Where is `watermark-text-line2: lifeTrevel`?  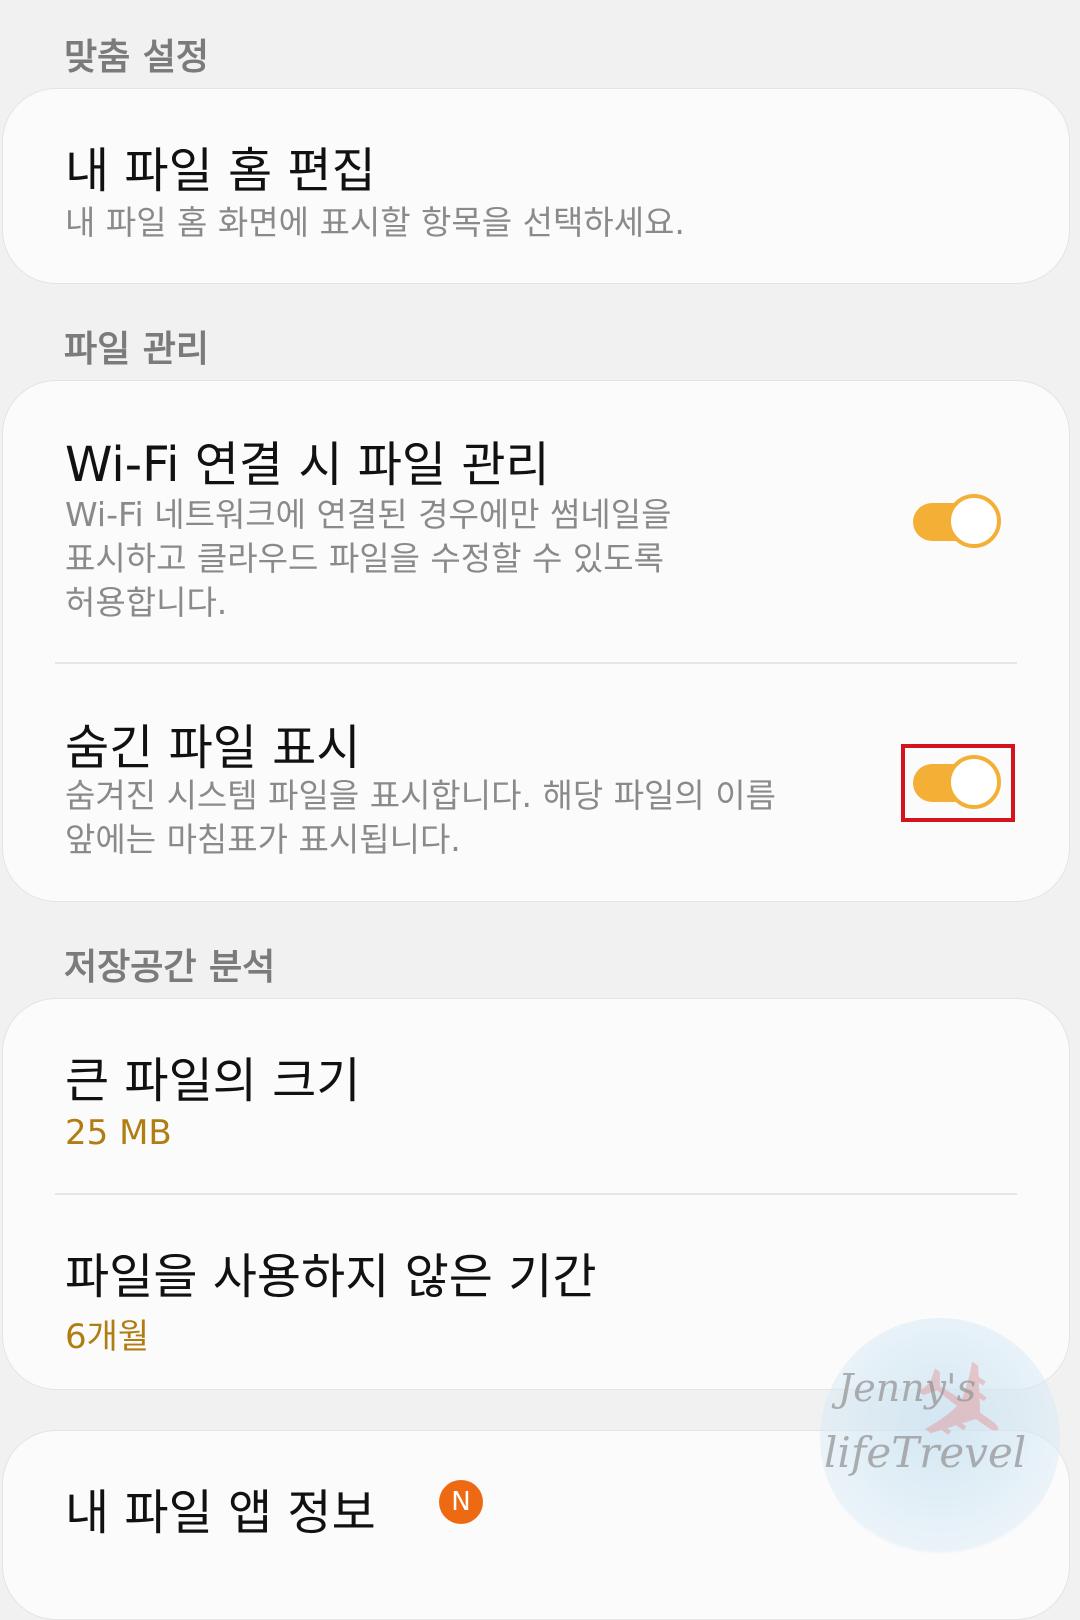 watermark-text-line2: lifeTrevel is located at coordinates (925, 1452).